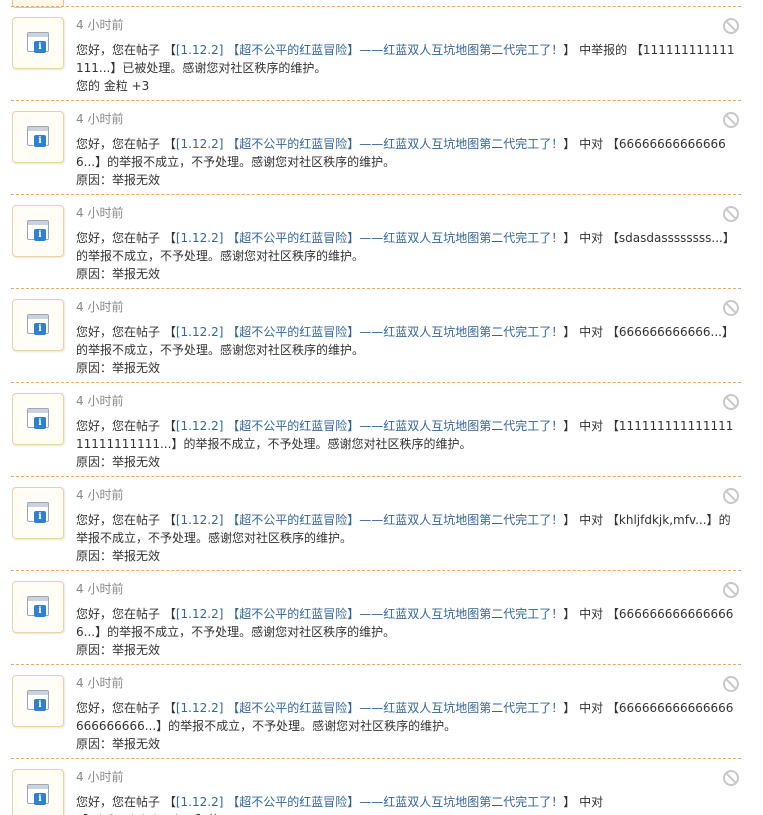 The image size is (763, 815). I want to click on report-target: 【sdasdassssssss...】, so click(670, 238).